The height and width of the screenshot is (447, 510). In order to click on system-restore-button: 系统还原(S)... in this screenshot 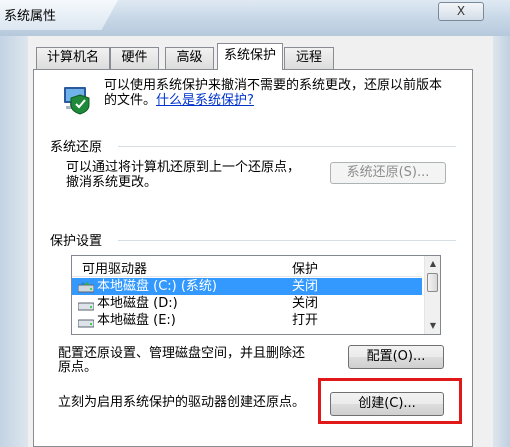, I will do `click(388, 173)`.